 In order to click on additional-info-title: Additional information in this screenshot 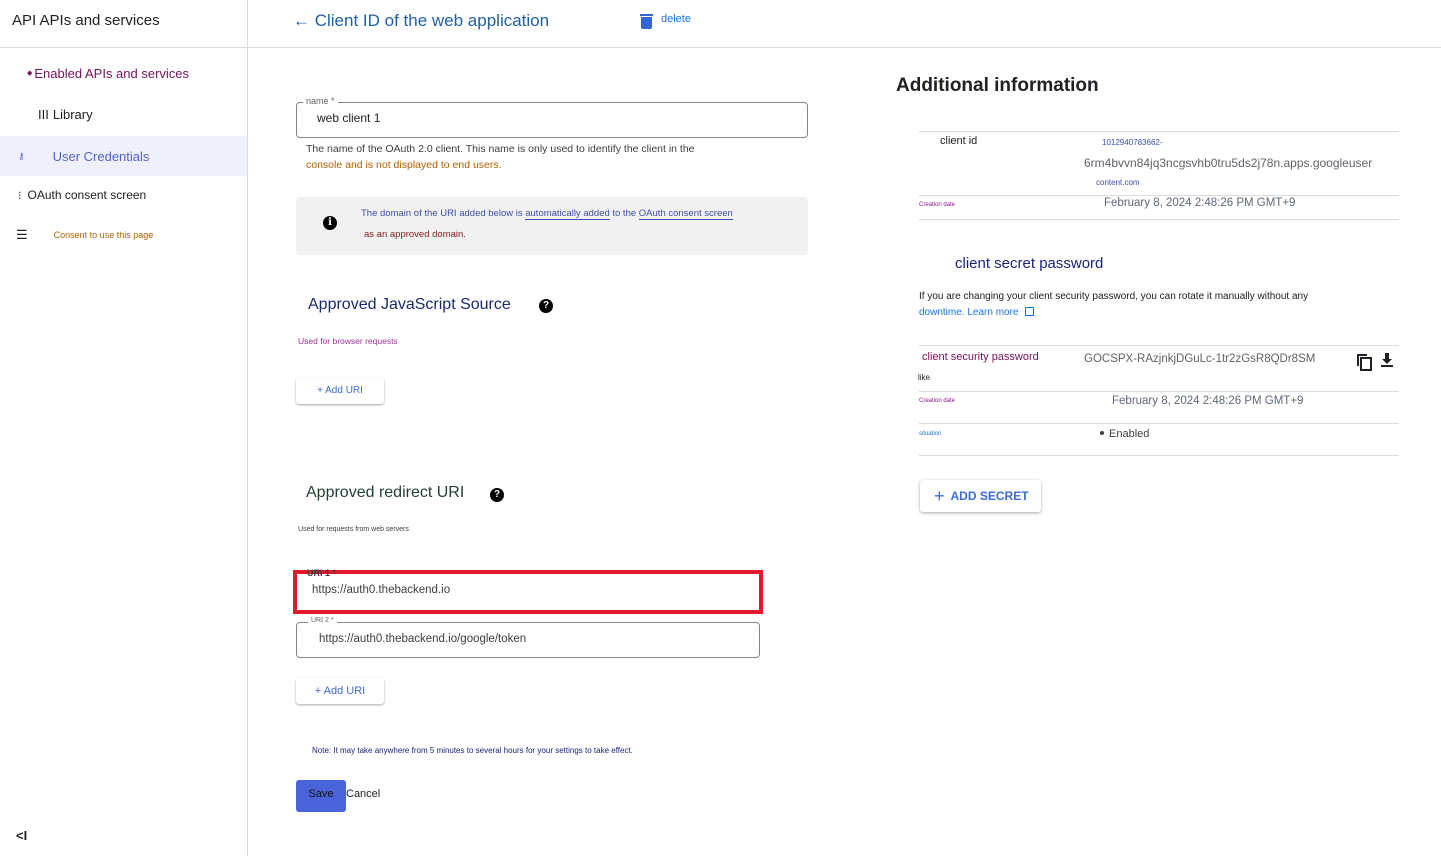, I will do `click(997, 85)`.